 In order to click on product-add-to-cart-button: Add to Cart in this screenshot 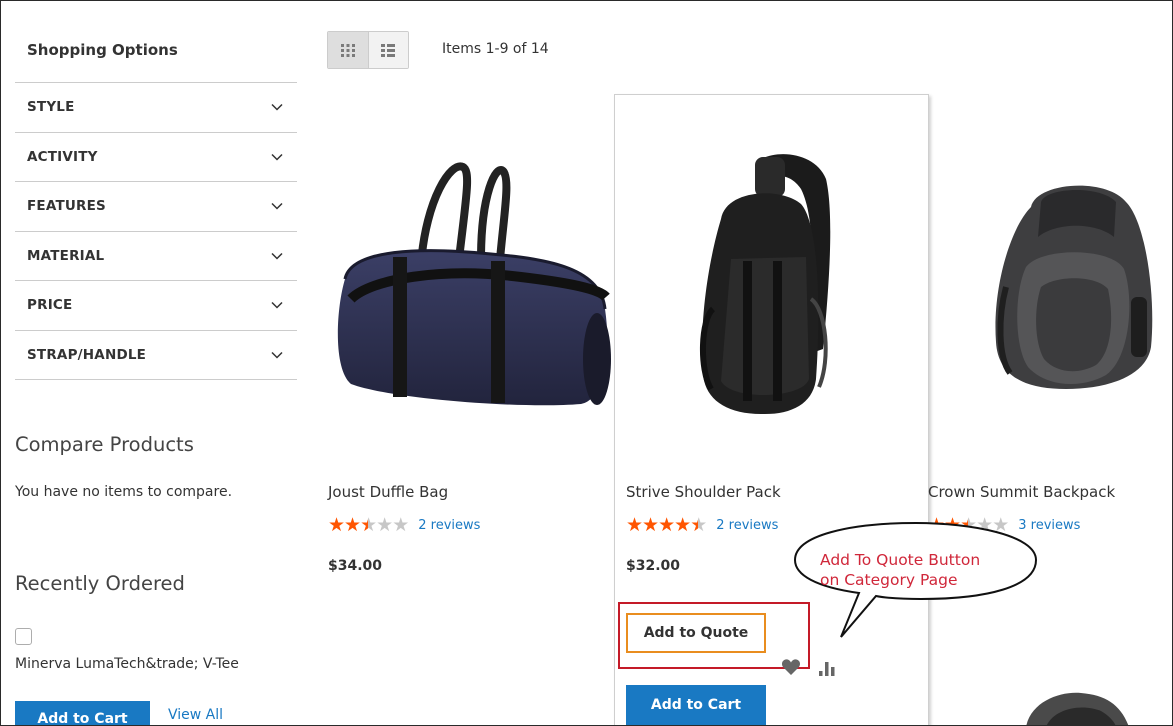, I will do `click(696, 705)`.